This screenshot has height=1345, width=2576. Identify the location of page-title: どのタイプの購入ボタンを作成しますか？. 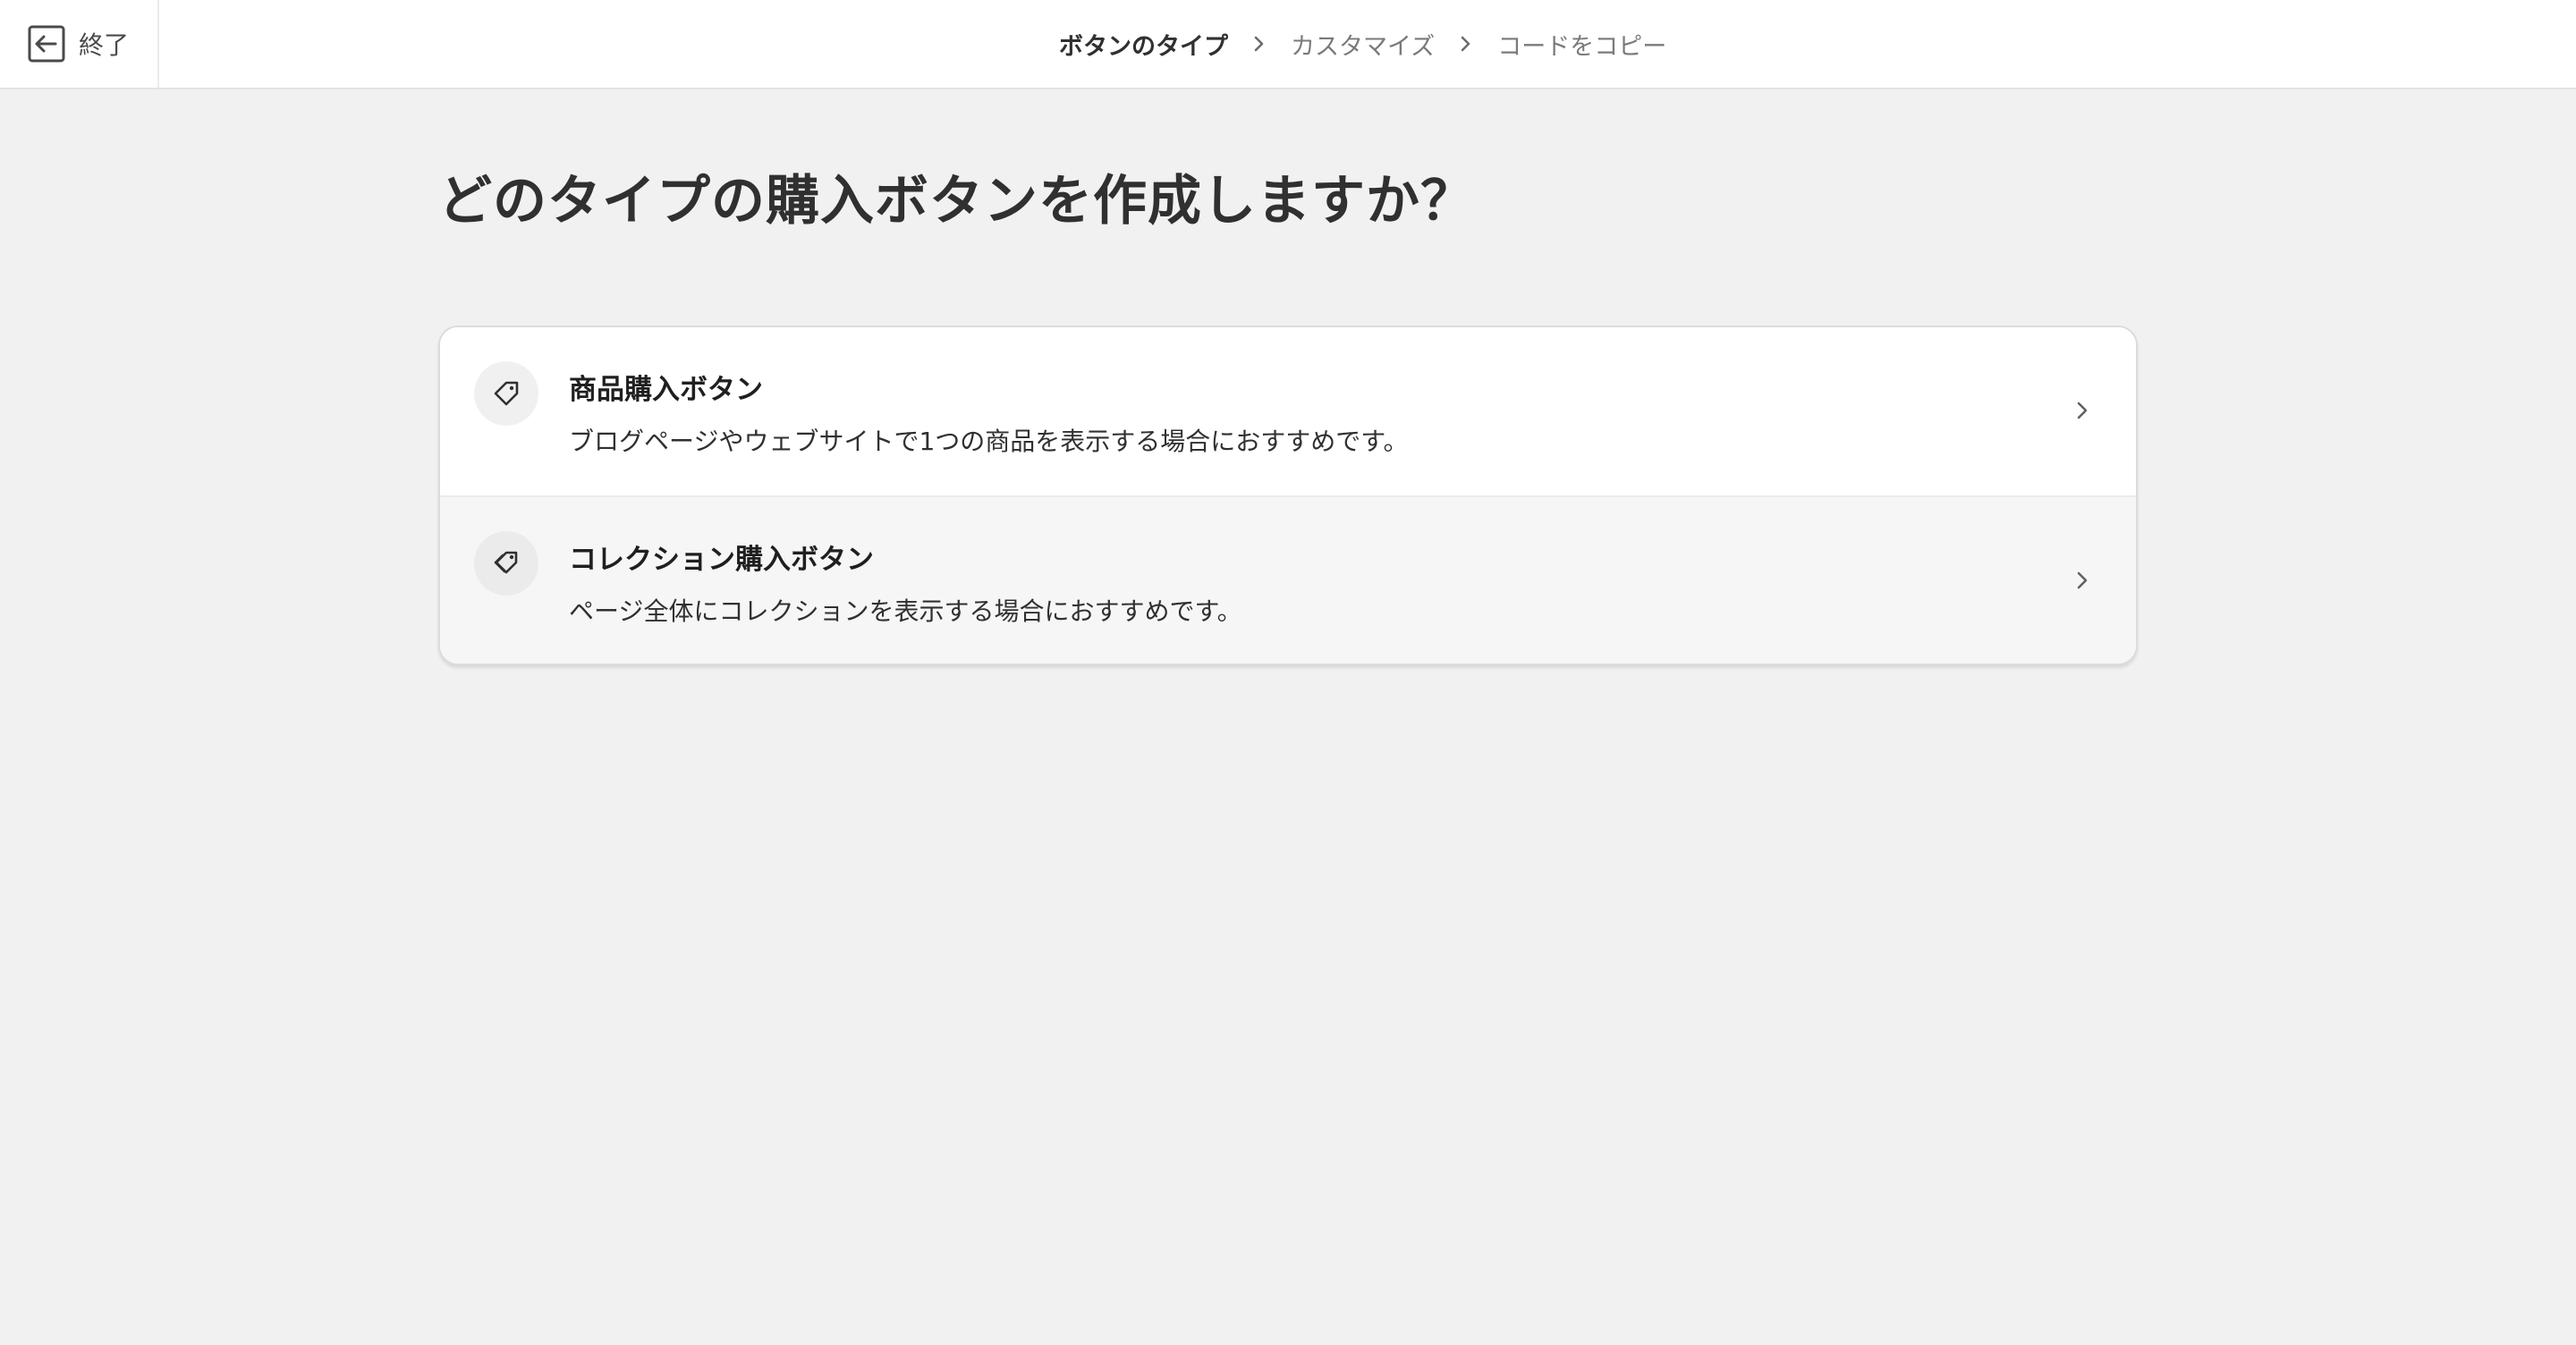
(956, 201).